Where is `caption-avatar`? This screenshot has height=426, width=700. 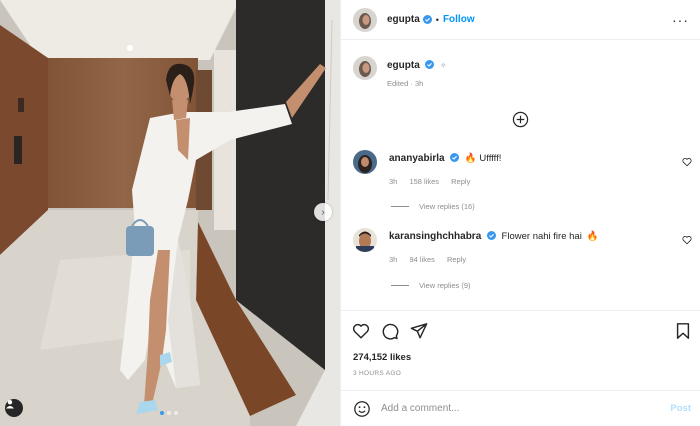
caption-avatar is located at coordinates (365, 68).